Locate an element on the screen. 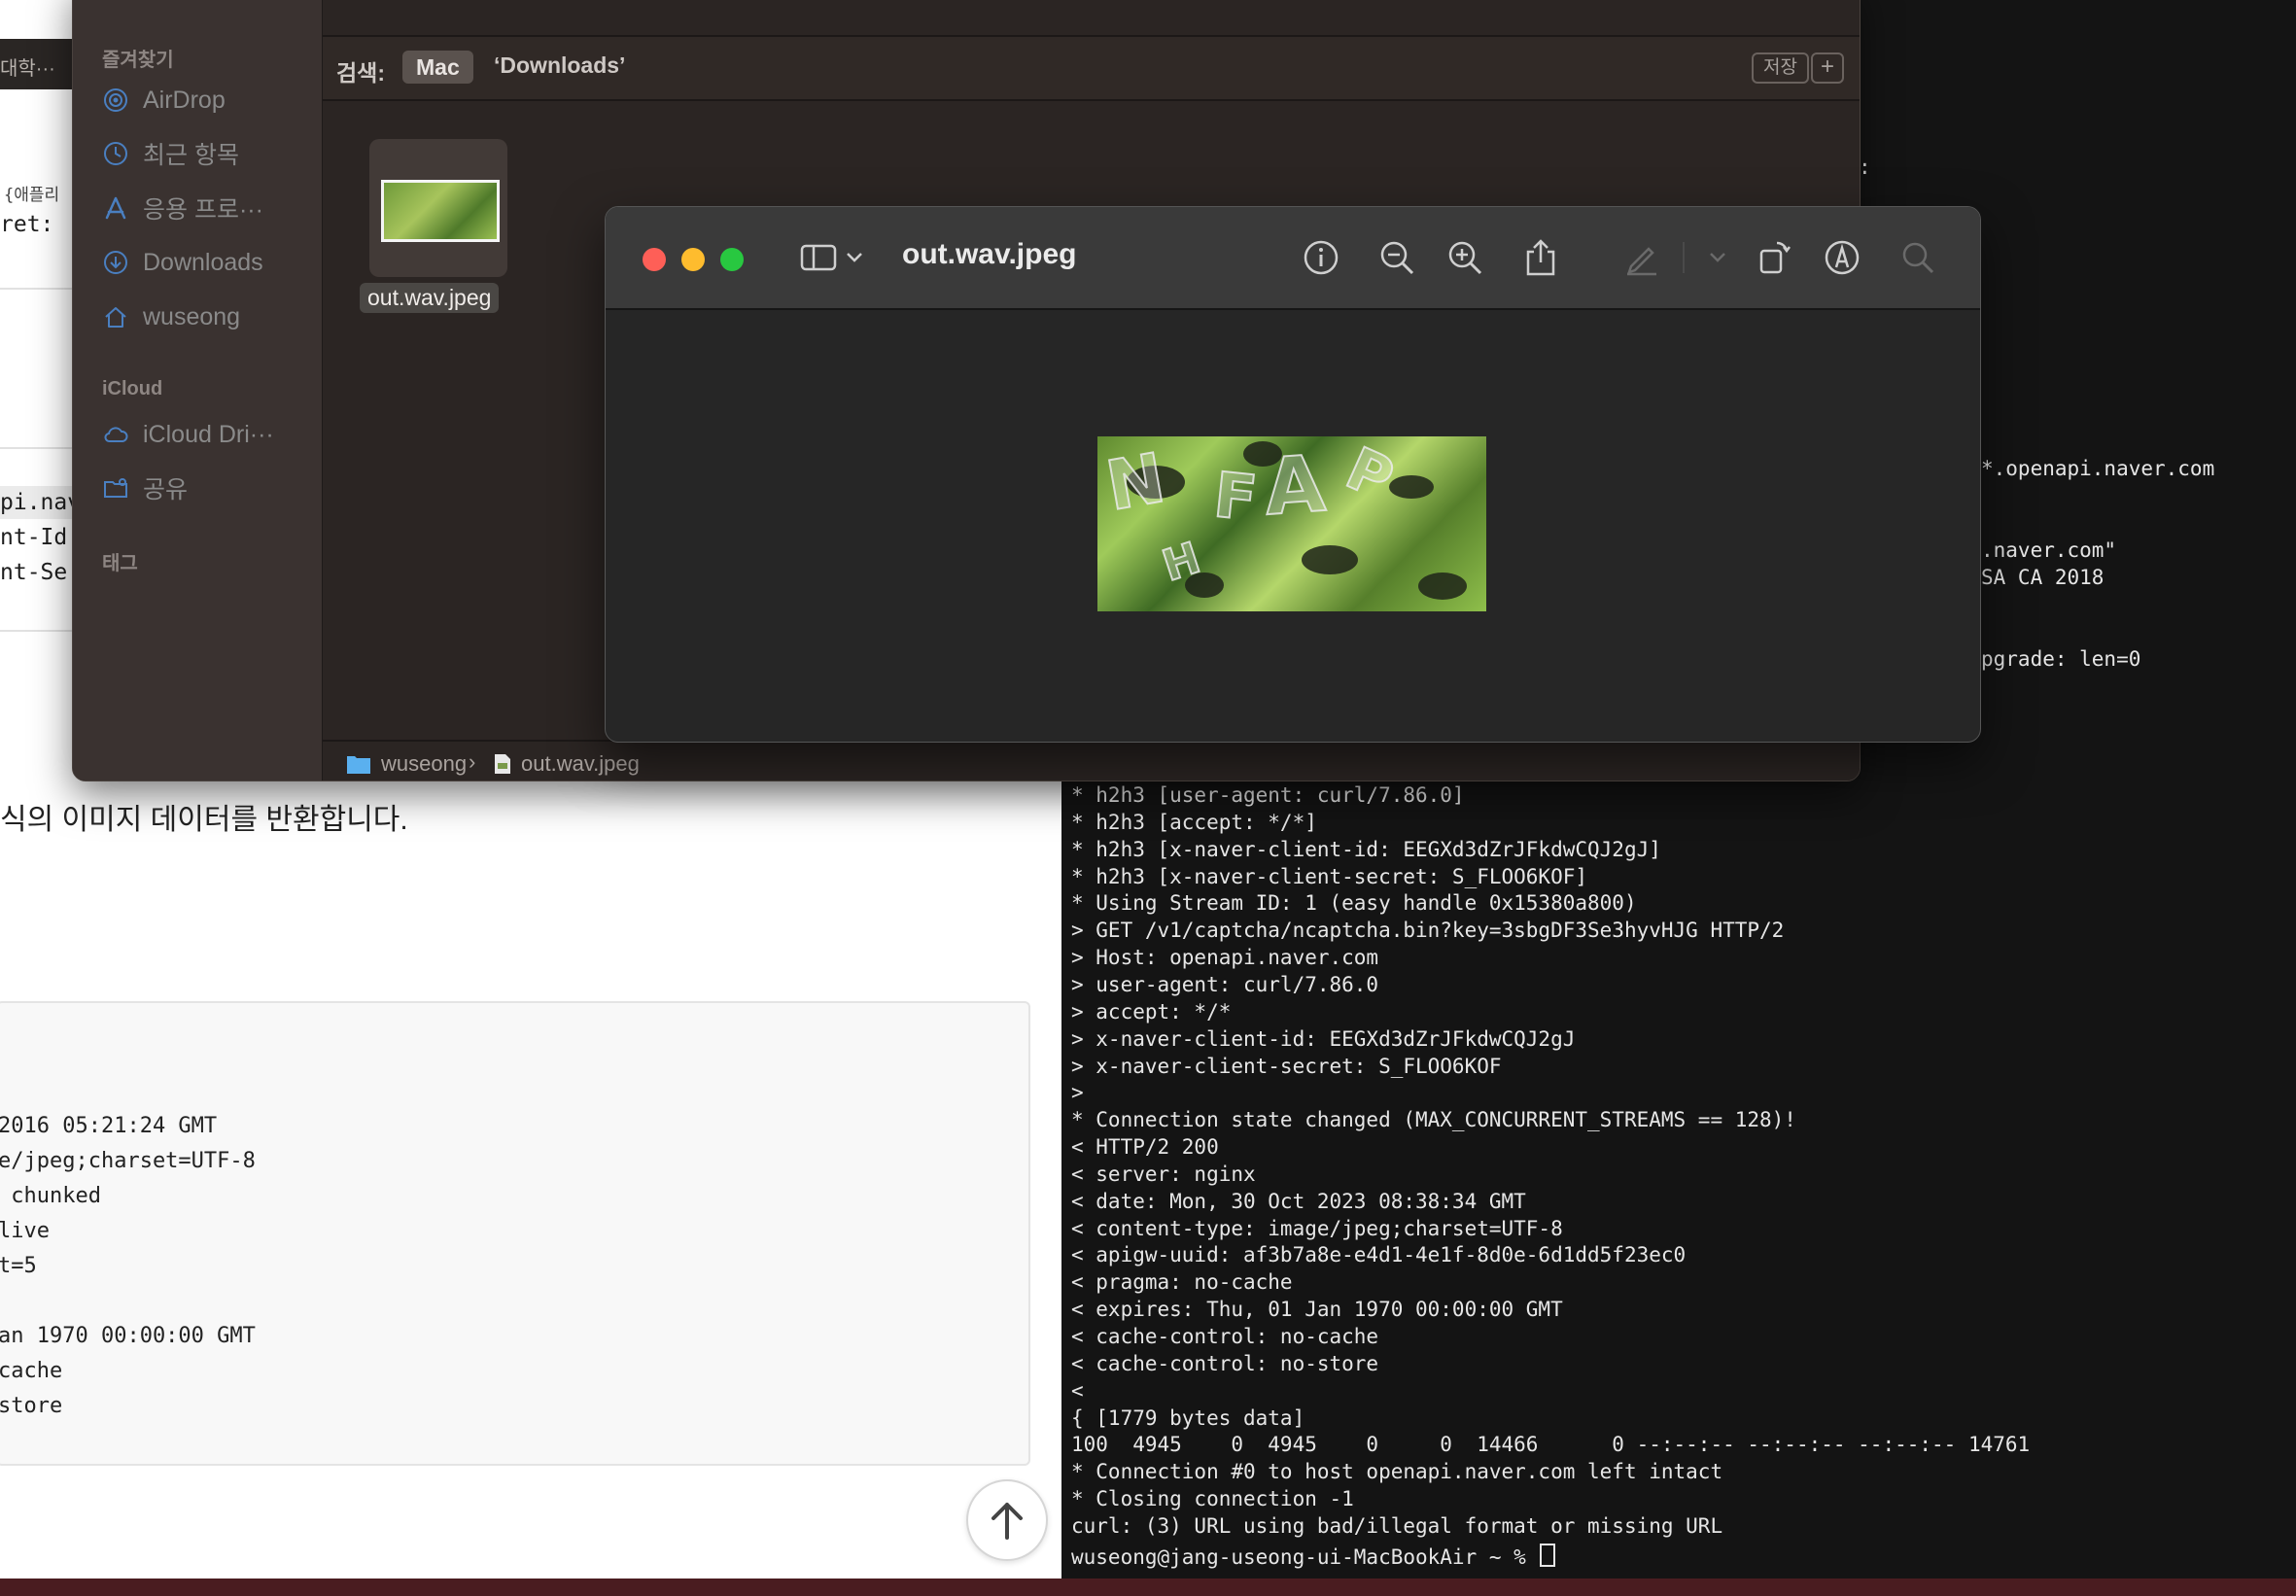  info-button is located at coordinates (1321, 257).